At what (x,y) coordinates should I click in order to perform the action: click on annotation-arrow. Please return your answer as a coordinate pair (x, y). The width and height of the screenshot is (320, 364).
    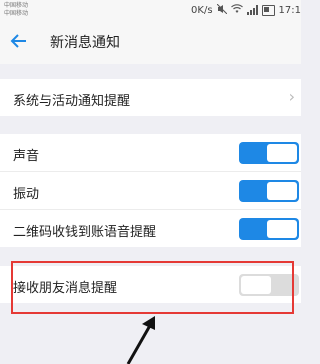
    Looking at the image, I should click on (140, 340).